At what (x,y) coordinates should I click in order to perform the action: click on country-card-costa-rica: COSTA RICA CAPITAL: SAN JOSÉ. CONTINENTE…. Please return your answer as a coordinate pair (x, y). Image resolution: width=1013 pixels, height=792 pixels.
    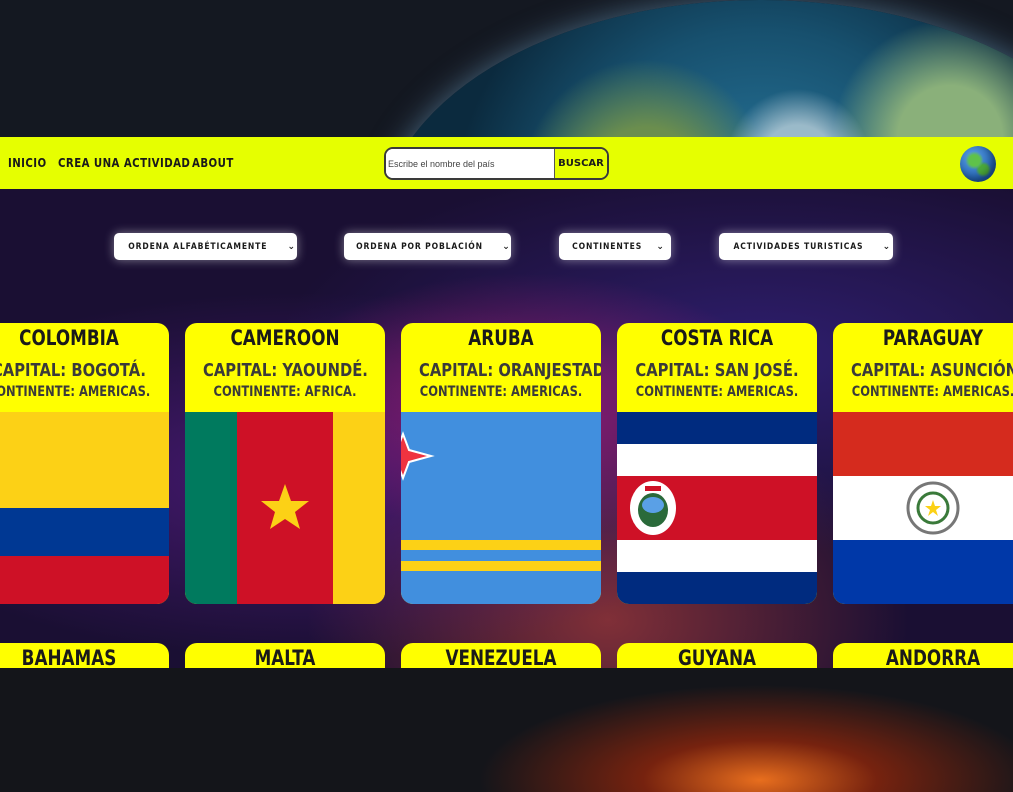
    Looking at the image, I should click on (717, 463).